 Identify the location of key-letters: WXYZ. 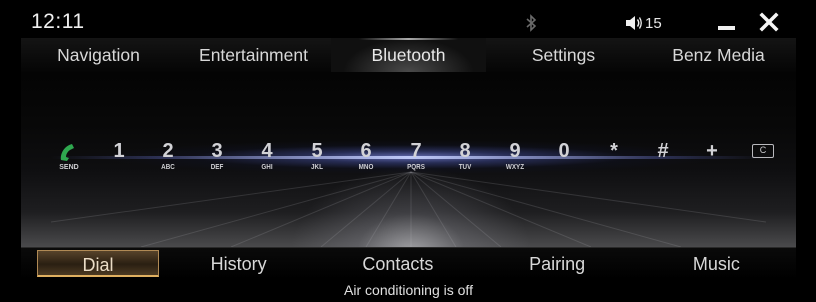
(515, 167).